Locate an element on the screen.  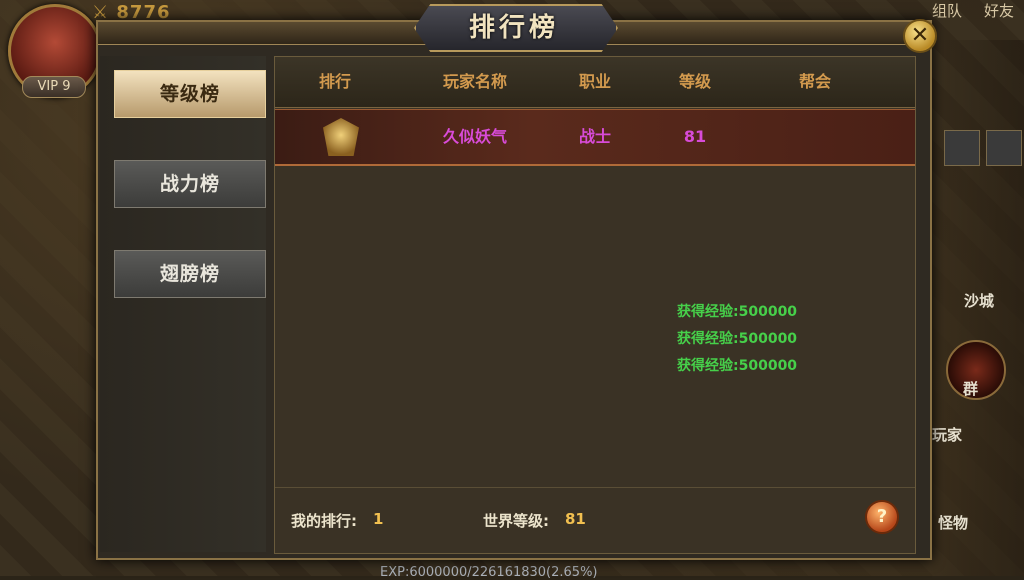
tab-power-ranking: 战力榜 is located at coordinates (190, 184).